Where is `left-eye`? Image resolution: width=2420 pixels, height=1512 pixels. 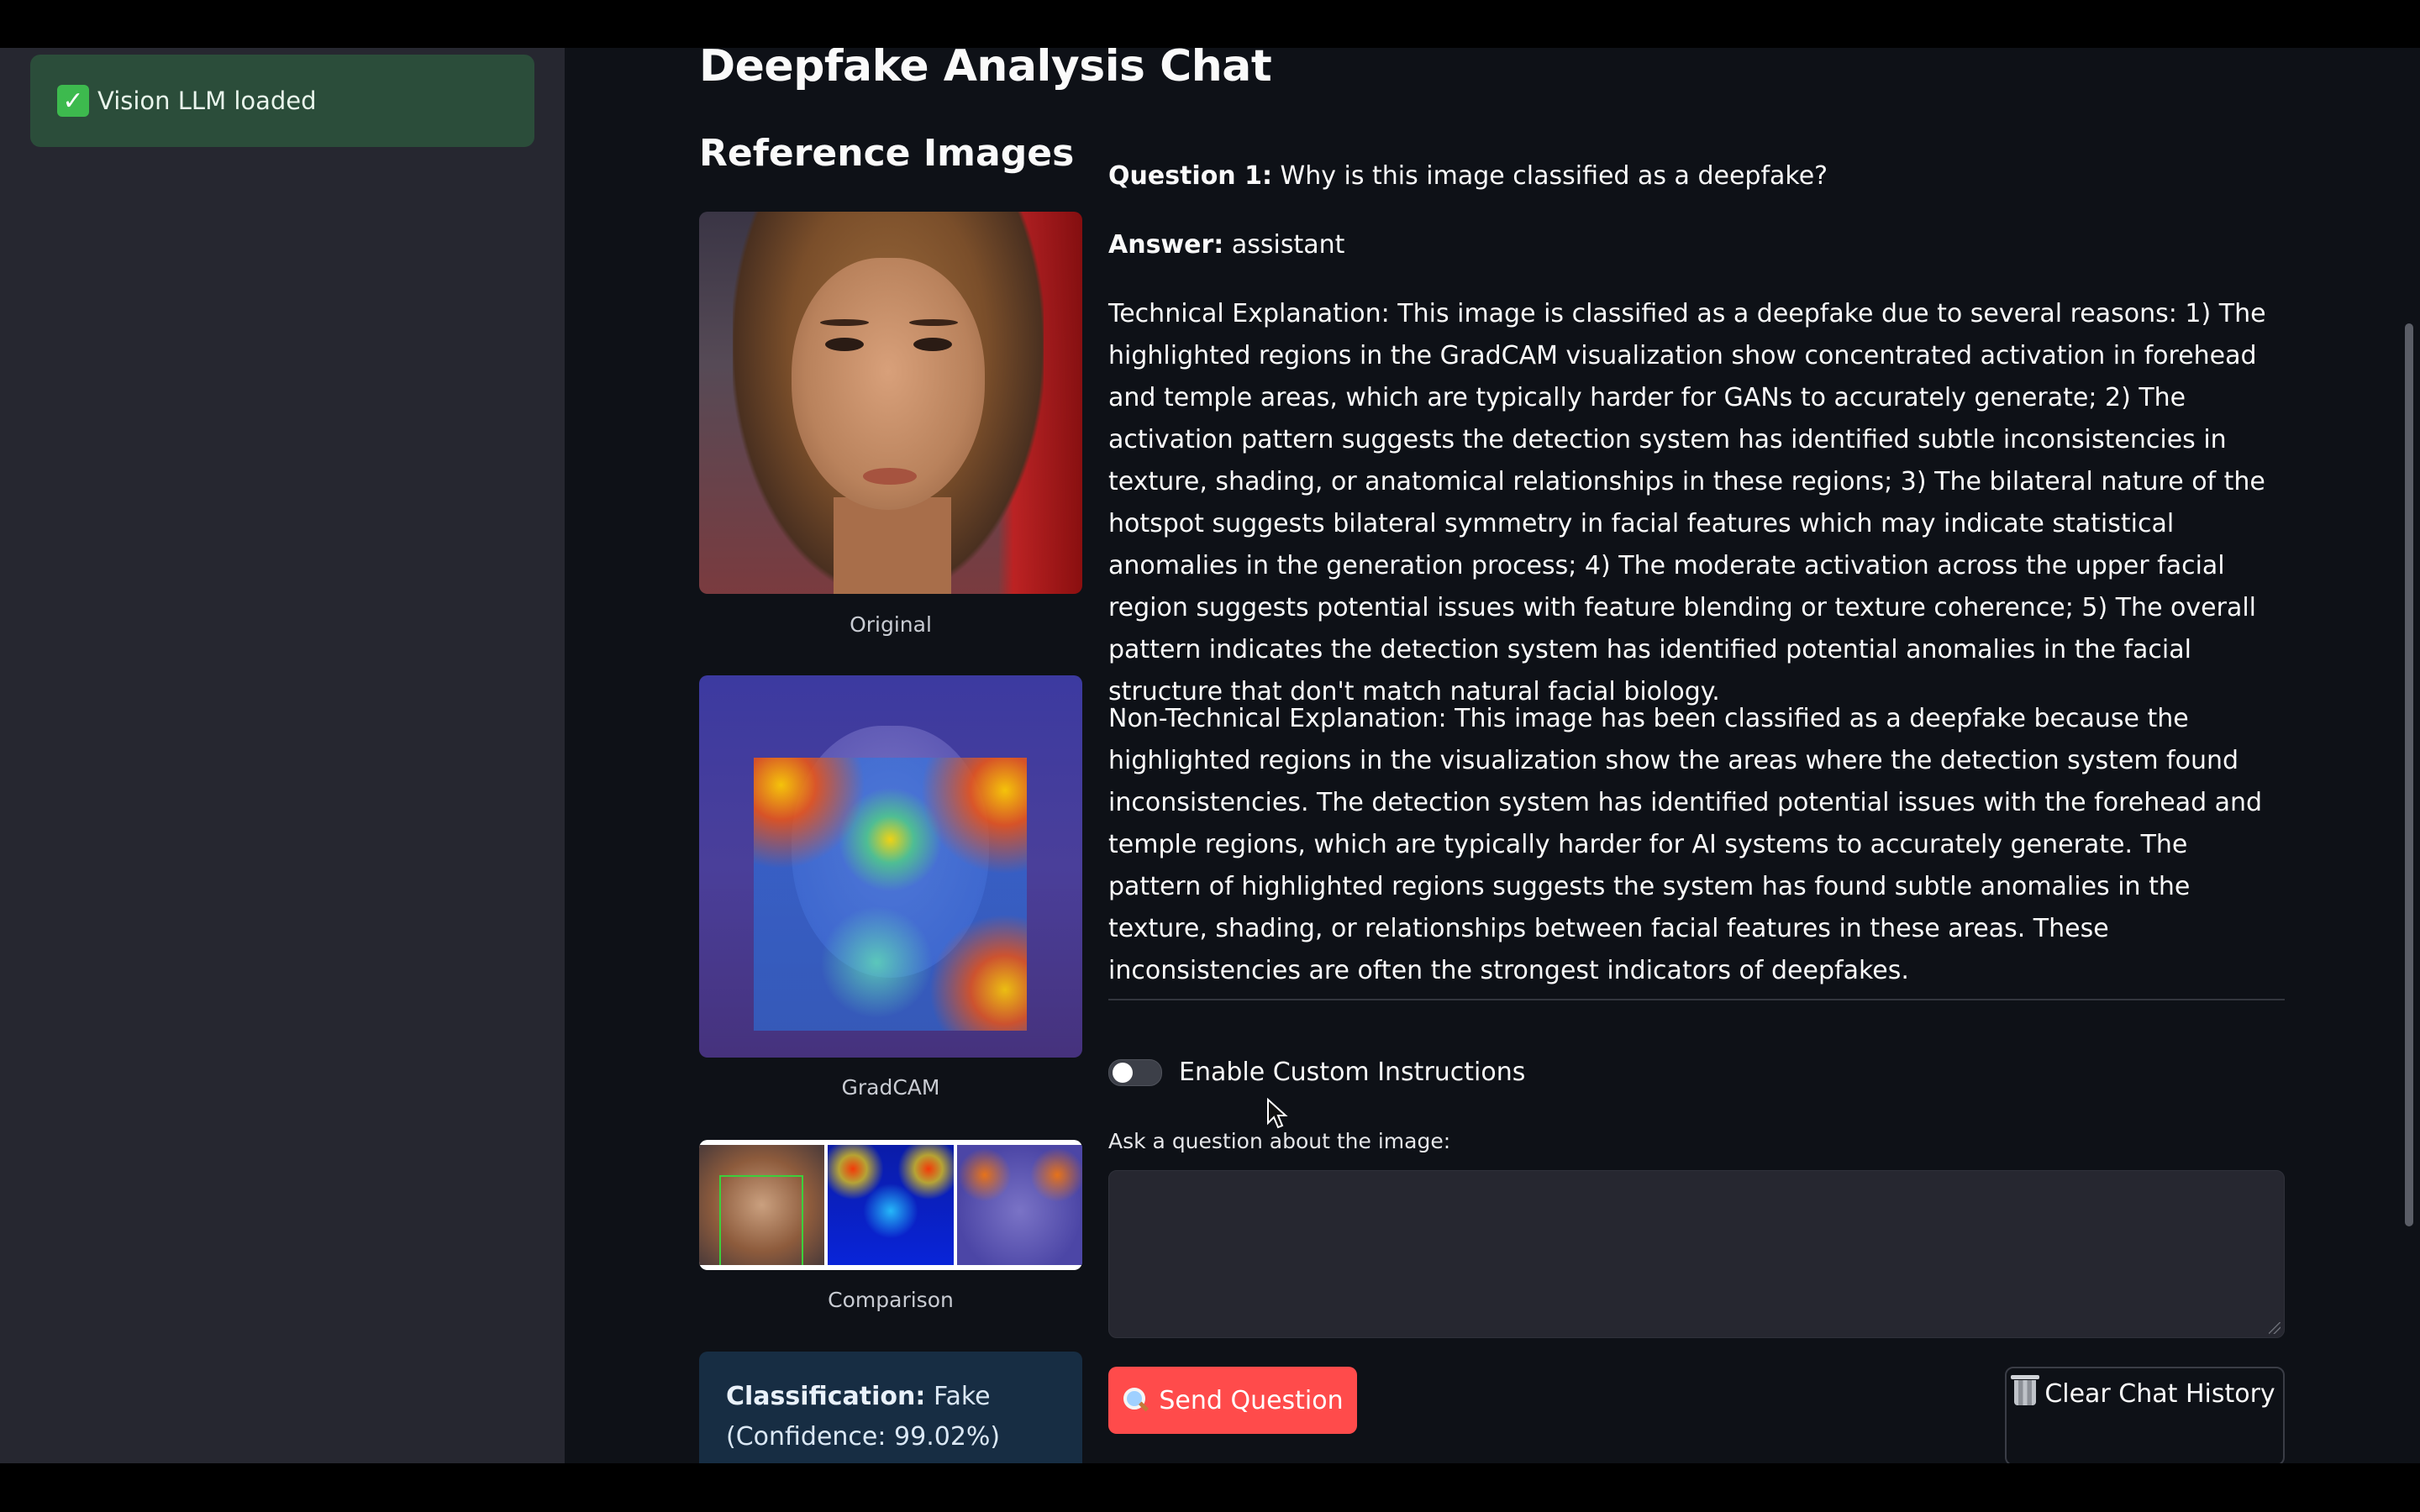 left-eye is located at coordinates (844, 344).